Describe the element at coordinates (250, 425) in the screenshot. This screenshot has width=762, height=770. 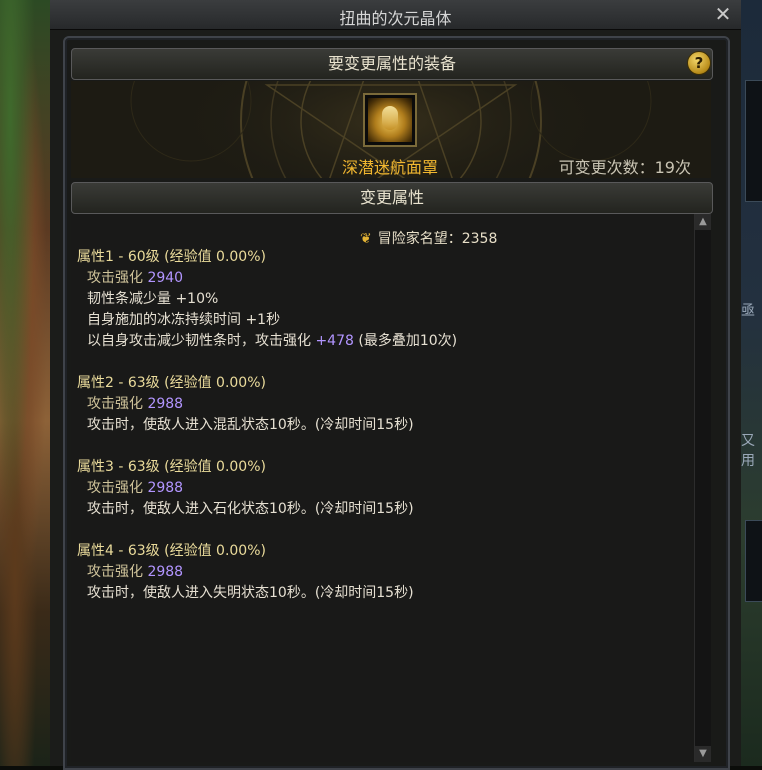
I see `attr-effect: 攻击时，使敌人进入混乱状态10秒。(冷却时间15秒)` at that location.